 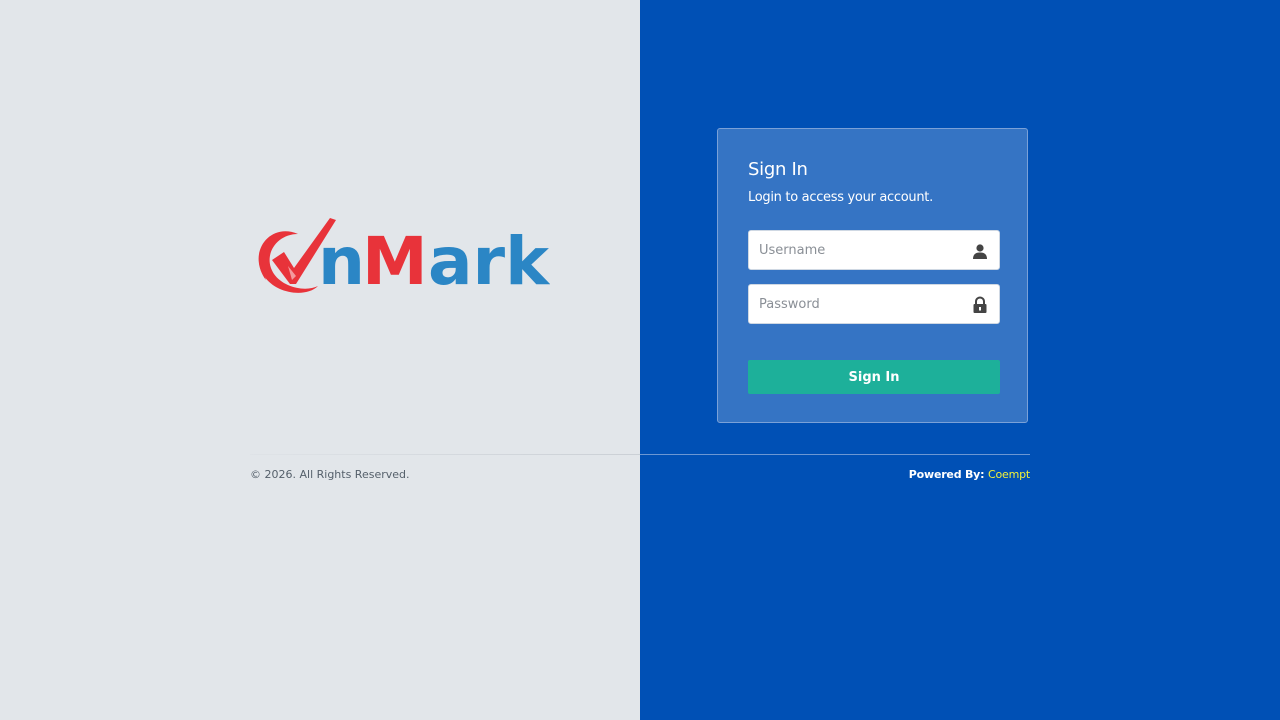 What do you see at coordinates (840, 197) in the screenshot?
I see `login-subtitle: Login to access your account.` at bounding box center [840, 197].